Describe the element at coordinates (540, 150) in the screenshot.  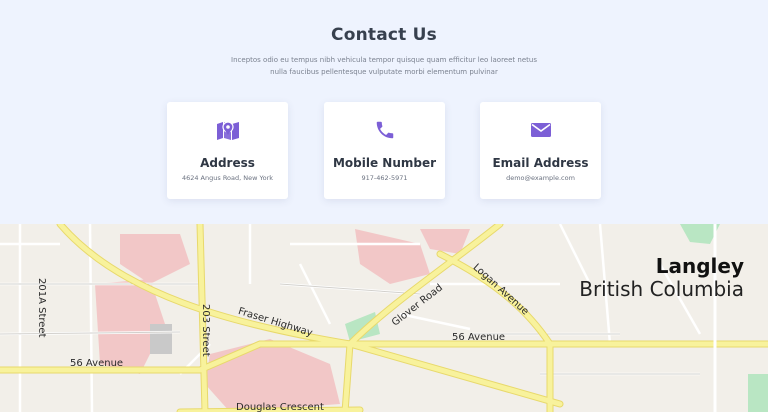
I see `email-card: Email Address demo@example.com` at that location.